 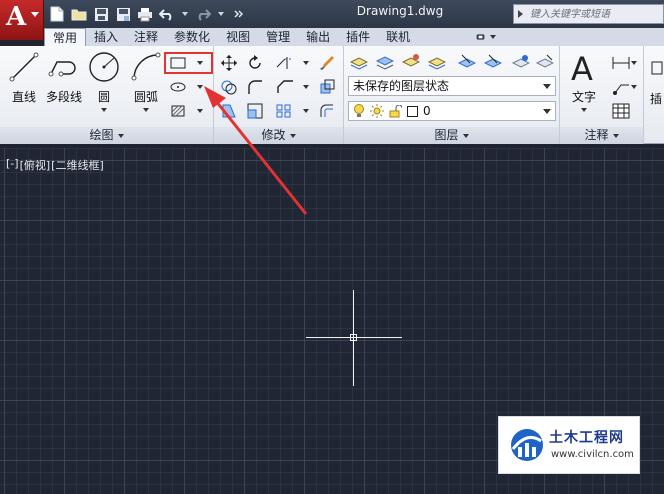 I want to click on current-layer-dropdown: 0, so click(x=452, y=111).